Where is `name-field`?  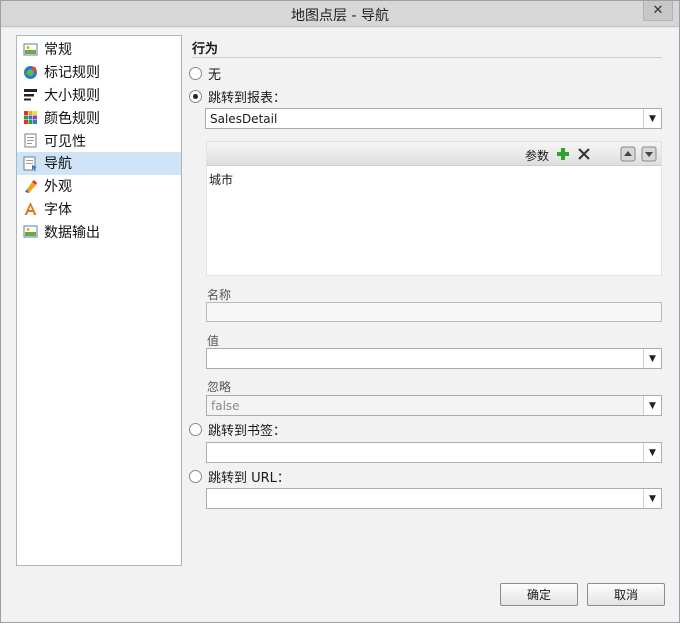 name-field is located at coordinates (434, 312).